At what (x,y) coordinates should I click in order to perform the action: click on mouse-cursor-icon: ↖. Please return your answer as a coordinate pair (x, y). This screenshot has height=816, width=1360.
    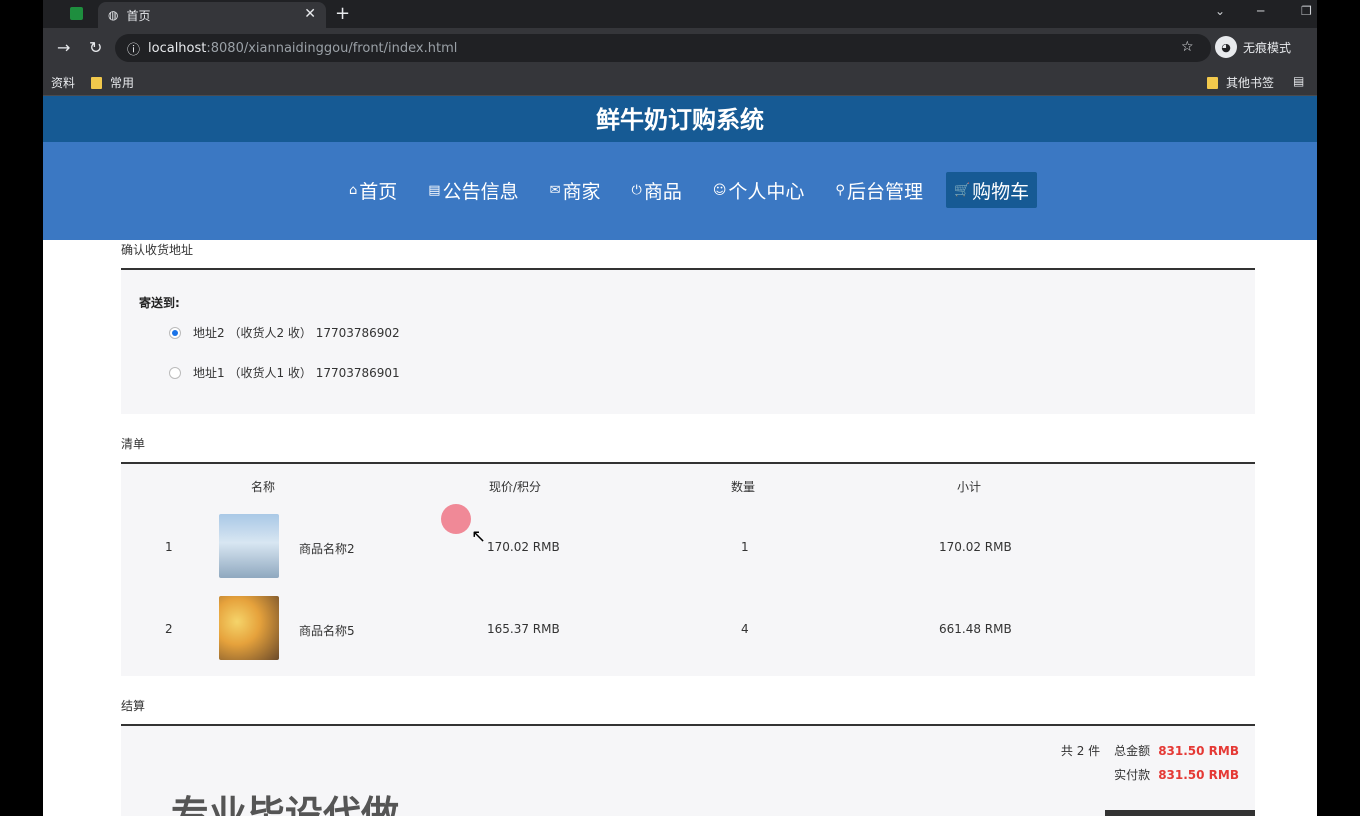
    Looking at the image, I should click on (479, 536).